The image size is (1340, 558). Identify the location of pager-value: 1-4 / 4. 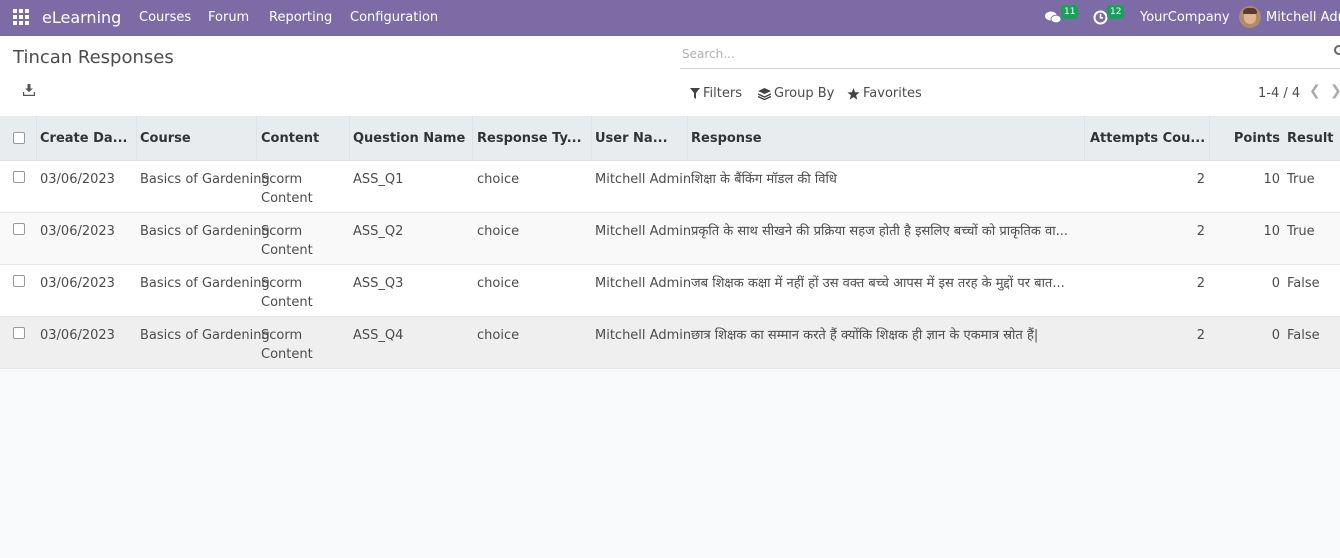
(1279, 93).